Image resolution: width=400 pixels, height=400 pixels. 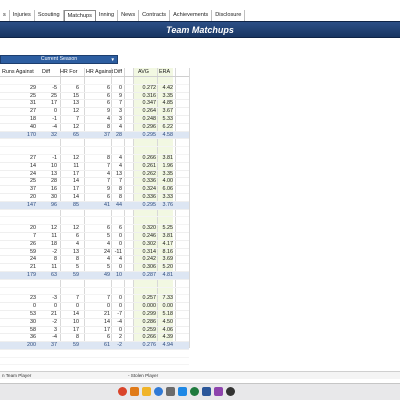 What do you see at coordinates (166, 315) in the screenshot?
I see `table-cell: 5.18` at bounding box center [166, 315].